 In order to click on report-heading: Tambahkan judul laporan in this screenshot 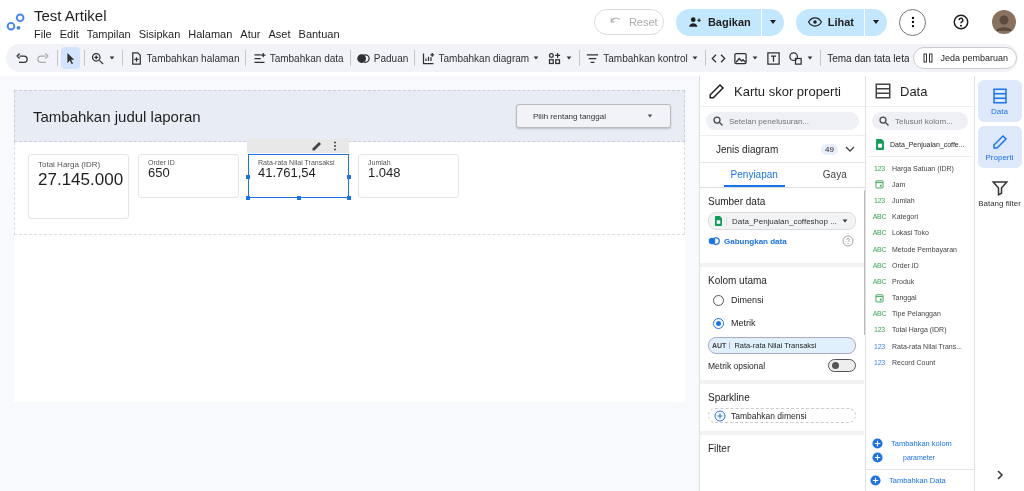, I will do `click(117, 116)`.